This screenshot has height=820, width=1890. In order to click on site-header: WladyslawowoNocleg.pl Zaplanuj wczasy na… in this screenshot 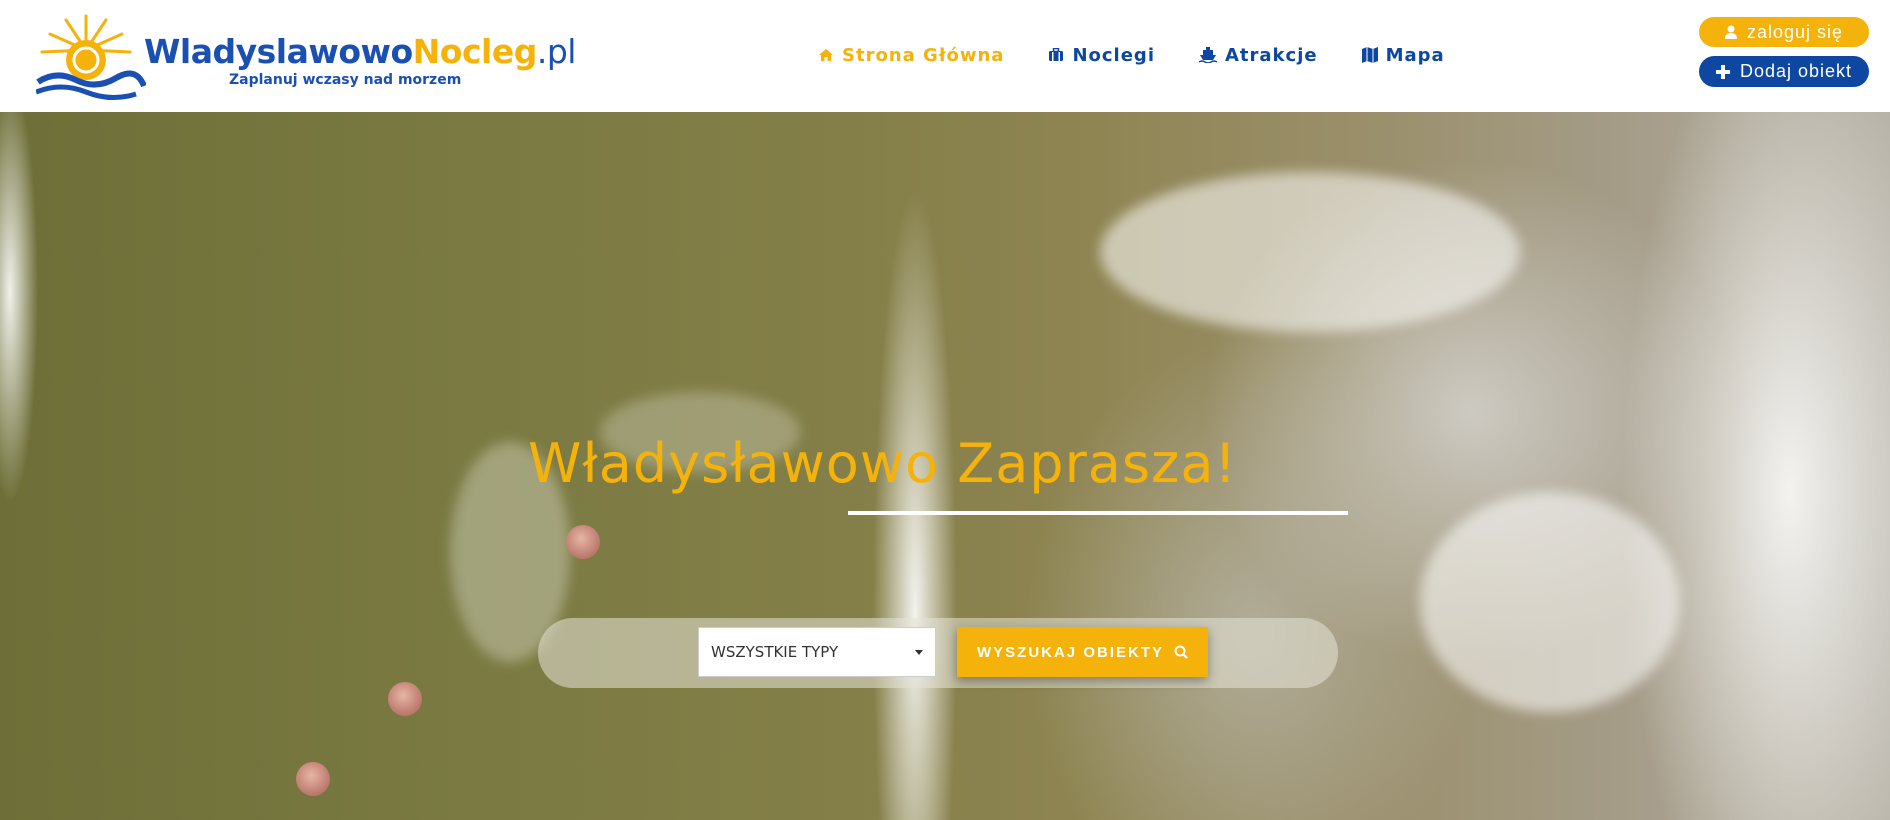, I will do `click(945, 56)`.